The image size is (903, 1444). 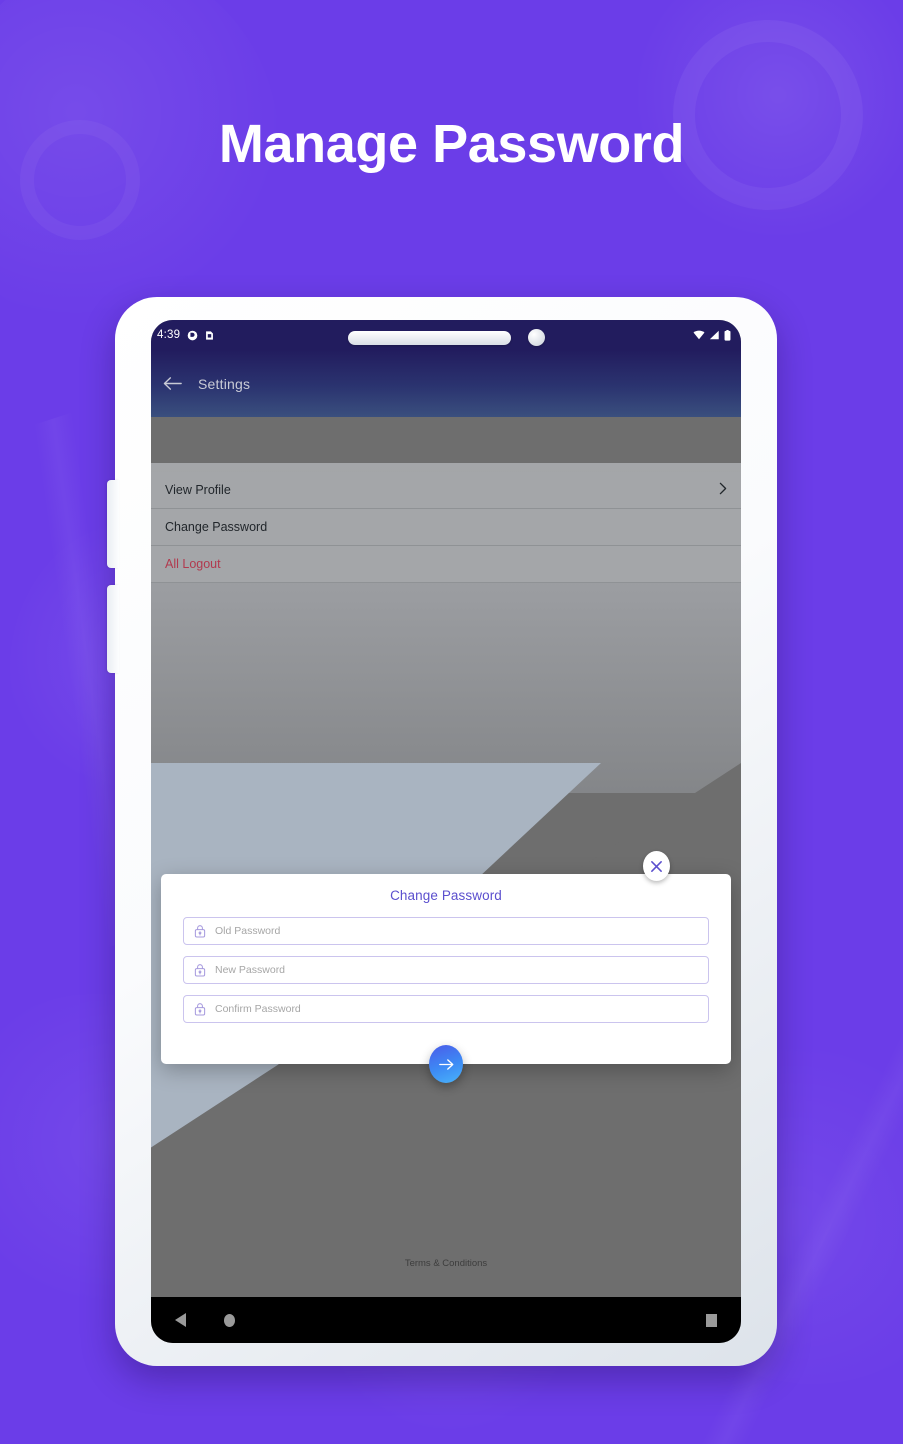 I want to click on settings-row-view-profile: View Profile, so click(x=446, y=490).